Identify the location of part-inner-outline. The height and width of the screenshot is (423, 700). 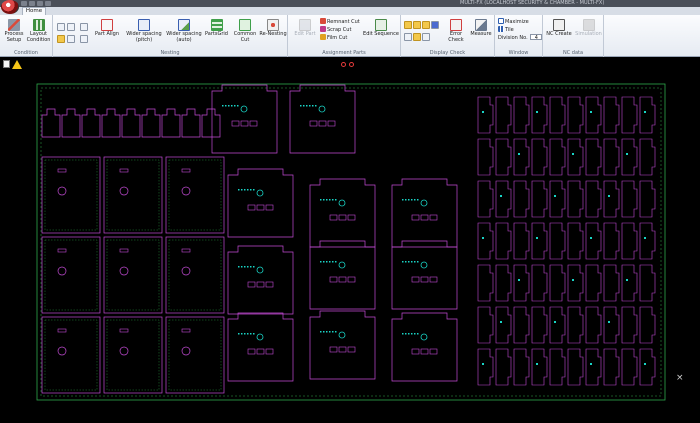
(133, 195).